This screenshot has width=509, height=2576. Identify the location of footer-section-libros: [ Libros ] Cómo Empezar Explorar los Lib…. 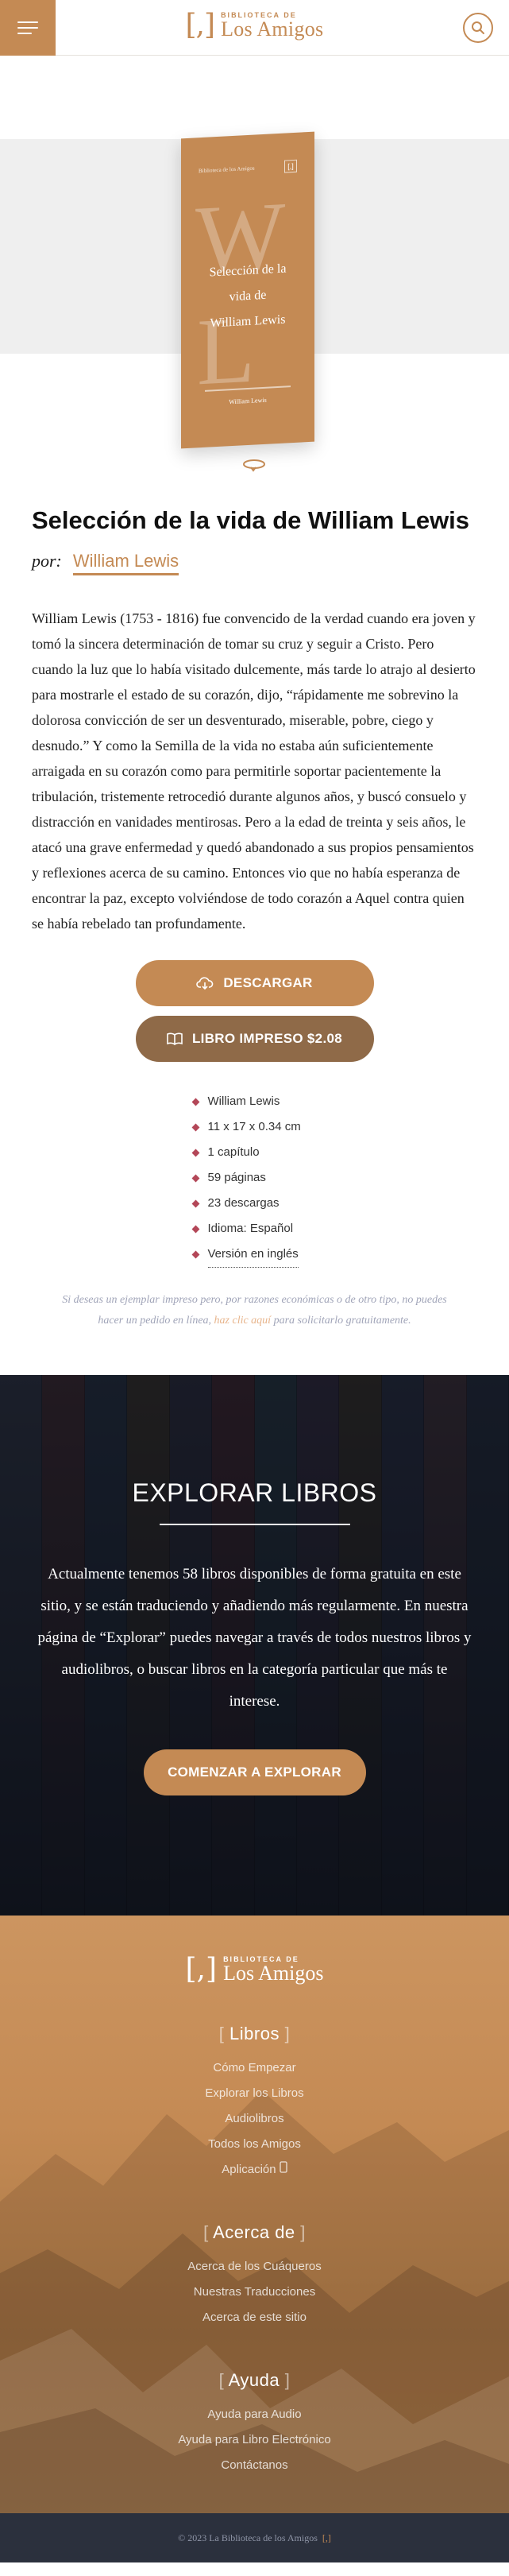
(254, 2103).